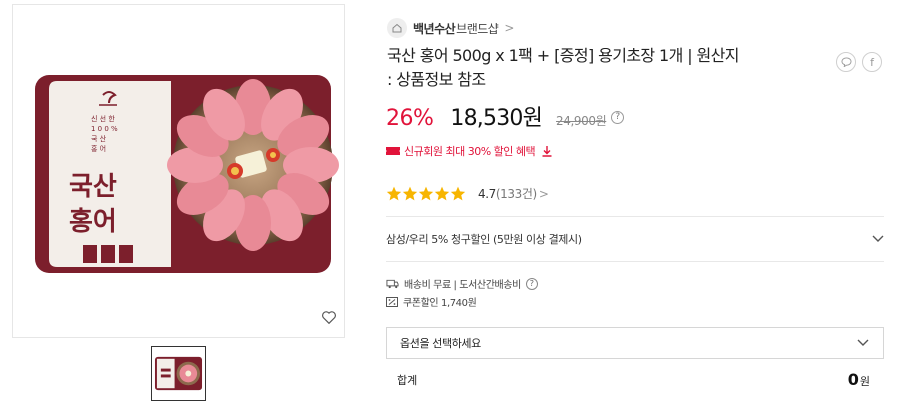 This screenshot has height=409, width=900. I want to click on shipping-text: 배송비 무료 | 도서산간배송비, so click(462, 285).